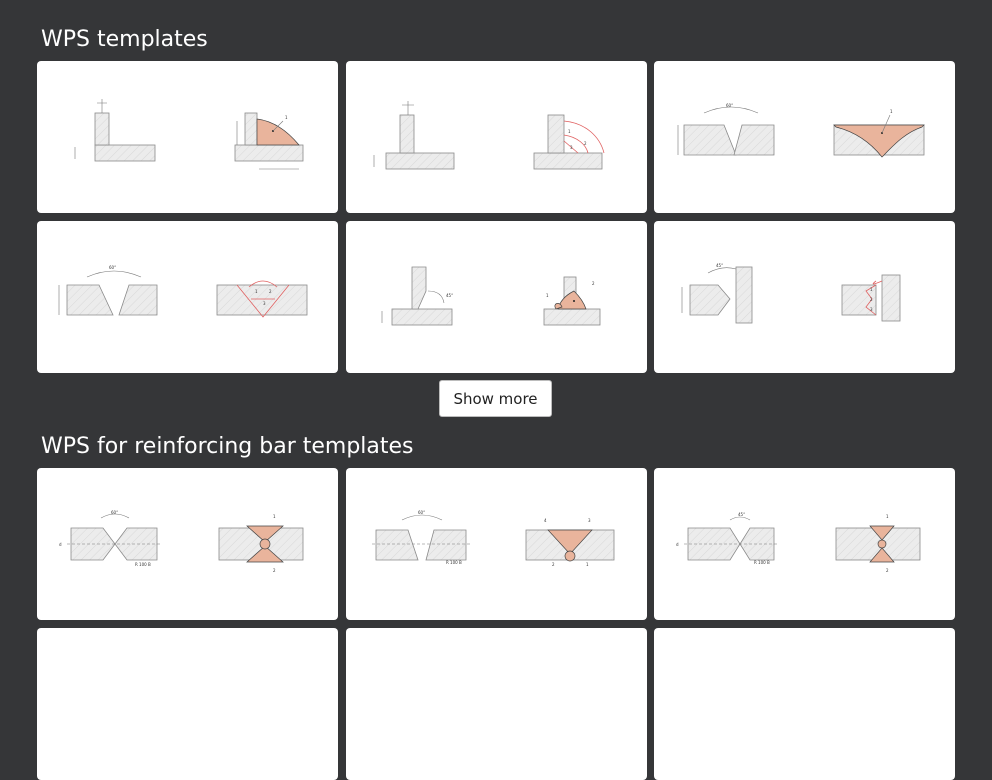  What do you see at coordinates (798, 542) in the screenshot?
I see `weld-drawing: 45° d R 100 B 1 2` at bounding box center [798, 542].